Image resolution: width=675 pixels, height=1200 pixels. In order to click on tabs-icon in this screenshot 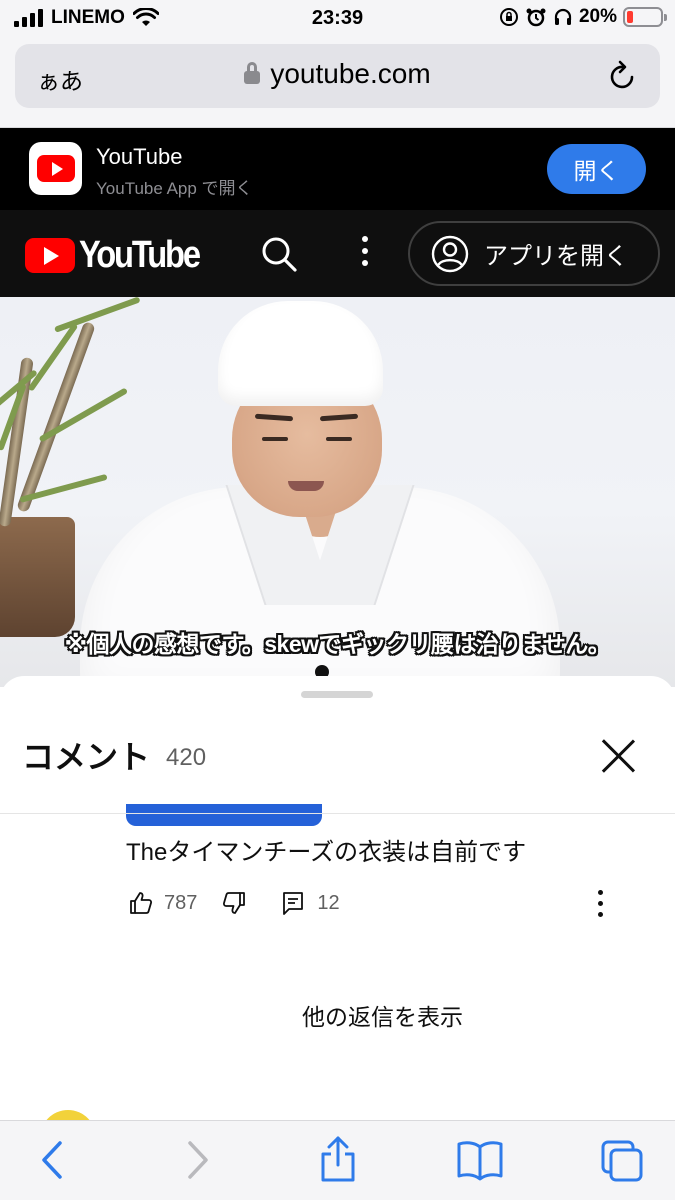, I will do `click(622, 1161)`.